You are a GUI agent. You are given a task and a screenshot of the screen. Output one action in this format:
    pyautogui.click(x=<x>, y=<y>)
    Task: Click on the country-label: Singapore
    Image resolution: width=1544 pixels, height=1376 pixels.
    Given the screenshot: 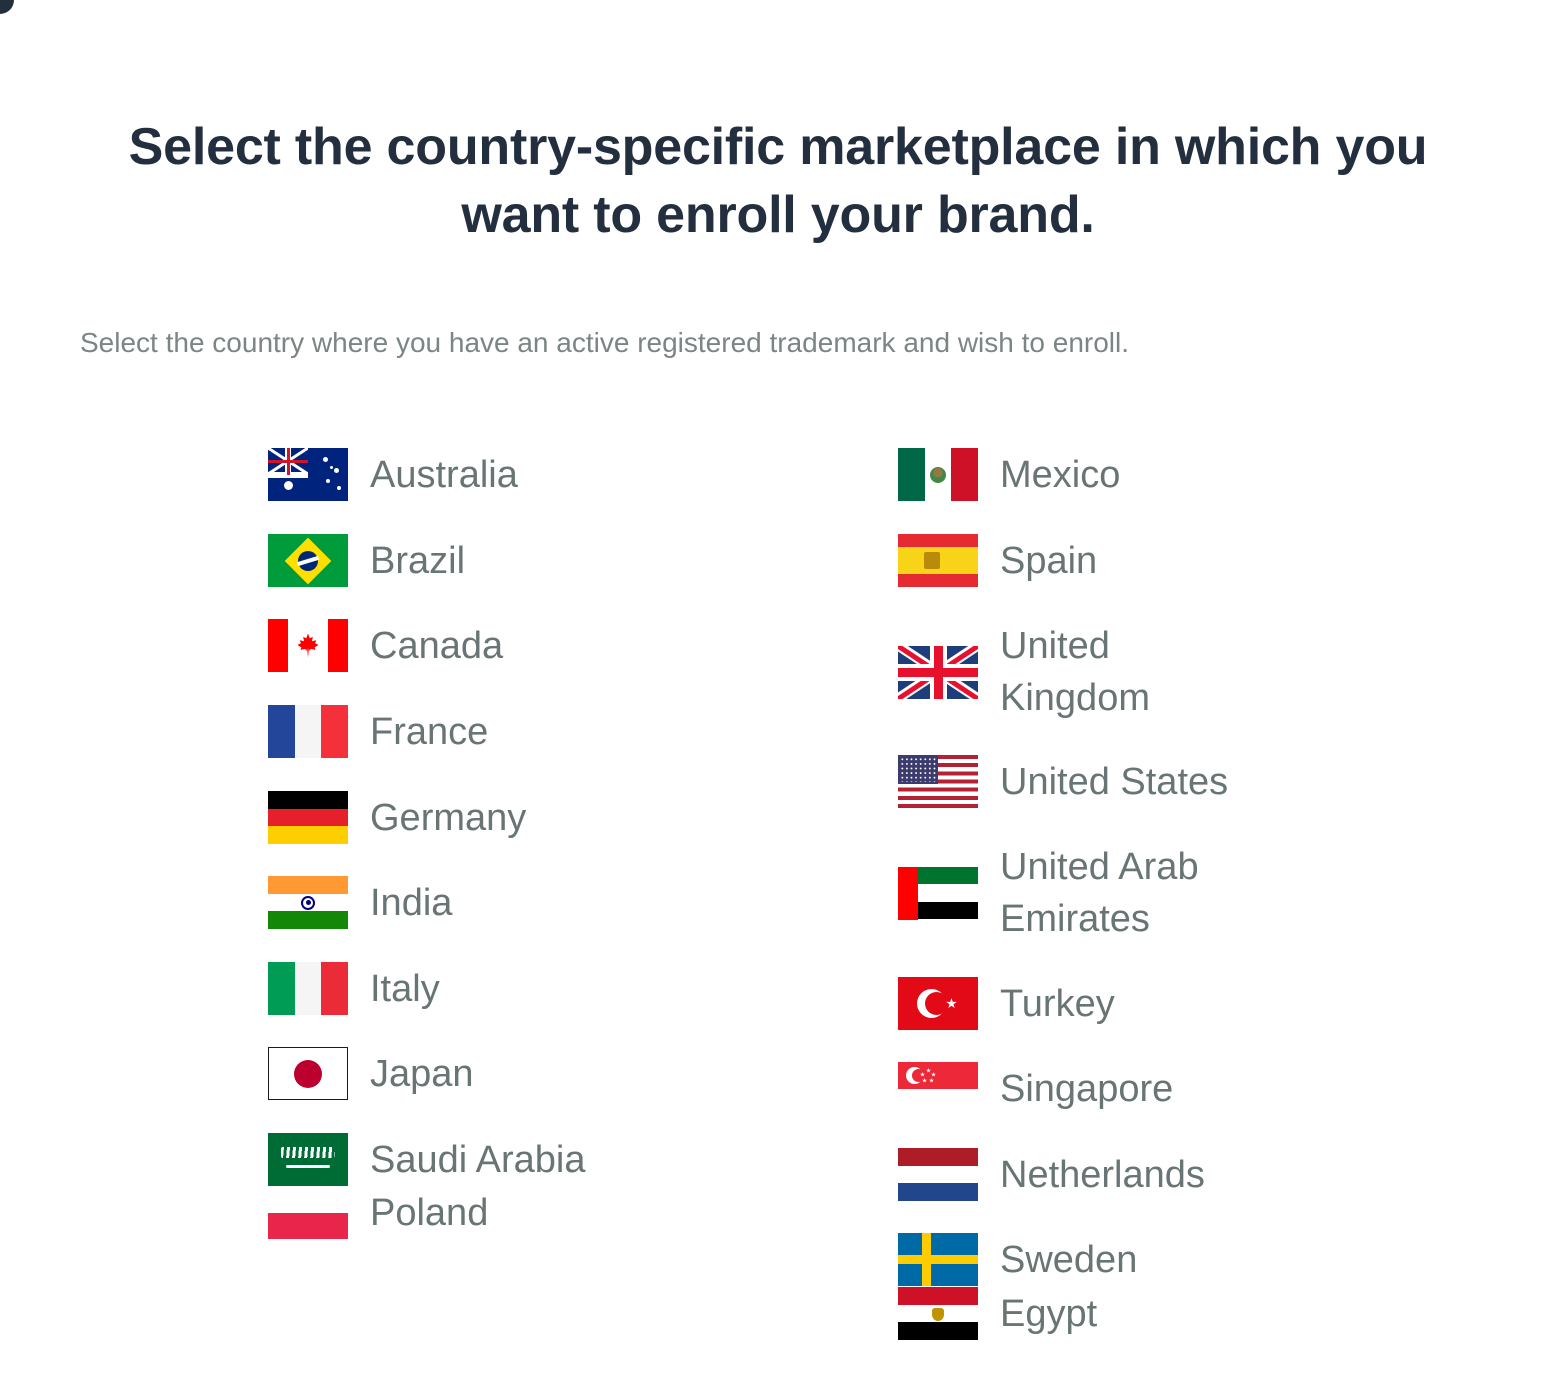 What is the action you would take?
    pyautogui.click(x=1087, y=1088)
    